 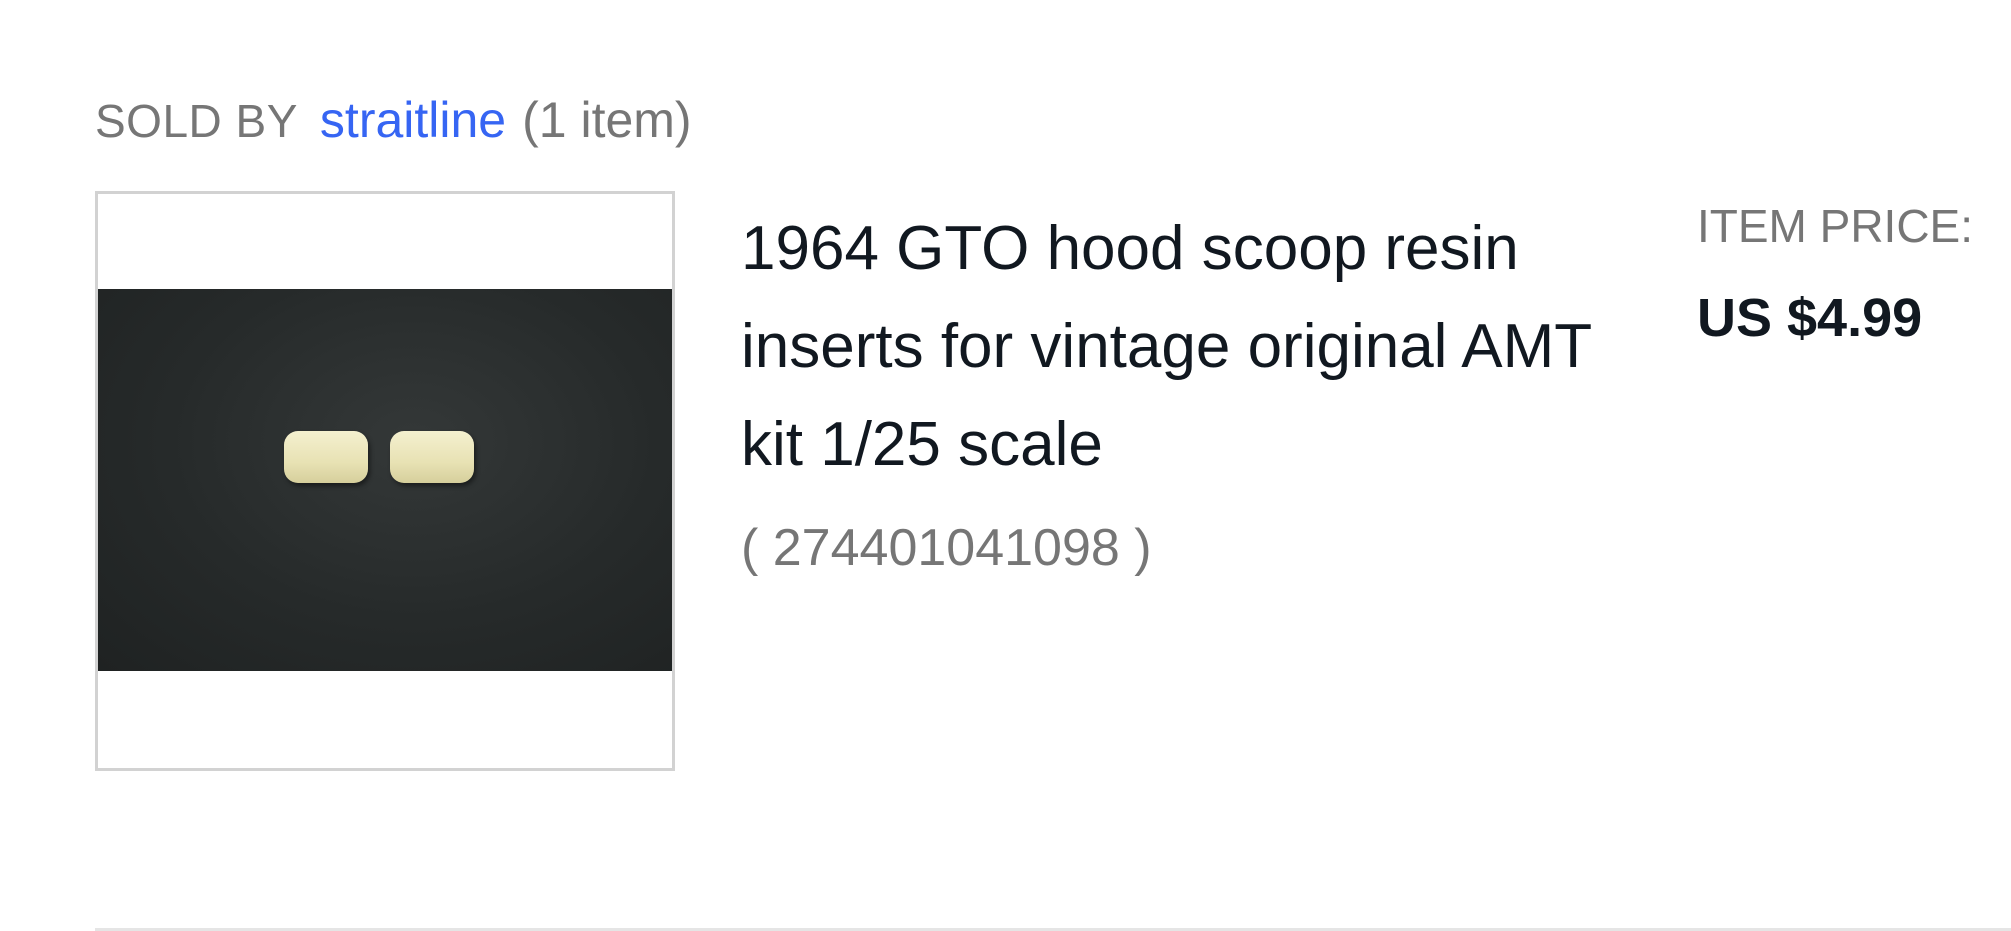 I want to click on item-price-label: ITEM PRICE:, so click(x=1835, y=226).